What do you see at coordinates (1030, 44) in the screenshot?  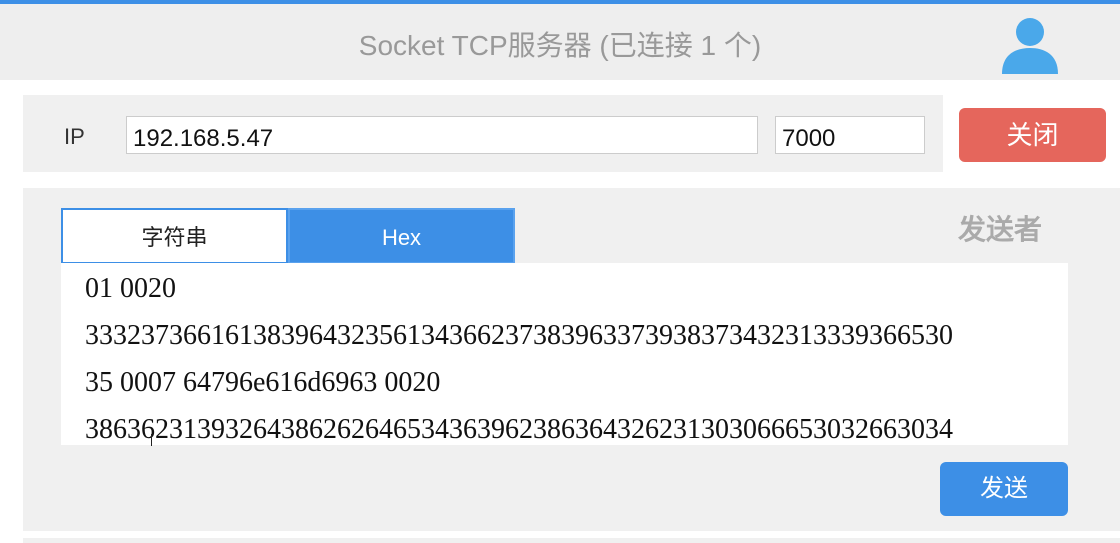 I see `user-avatar-icon` at bounding box center [1030, 44].